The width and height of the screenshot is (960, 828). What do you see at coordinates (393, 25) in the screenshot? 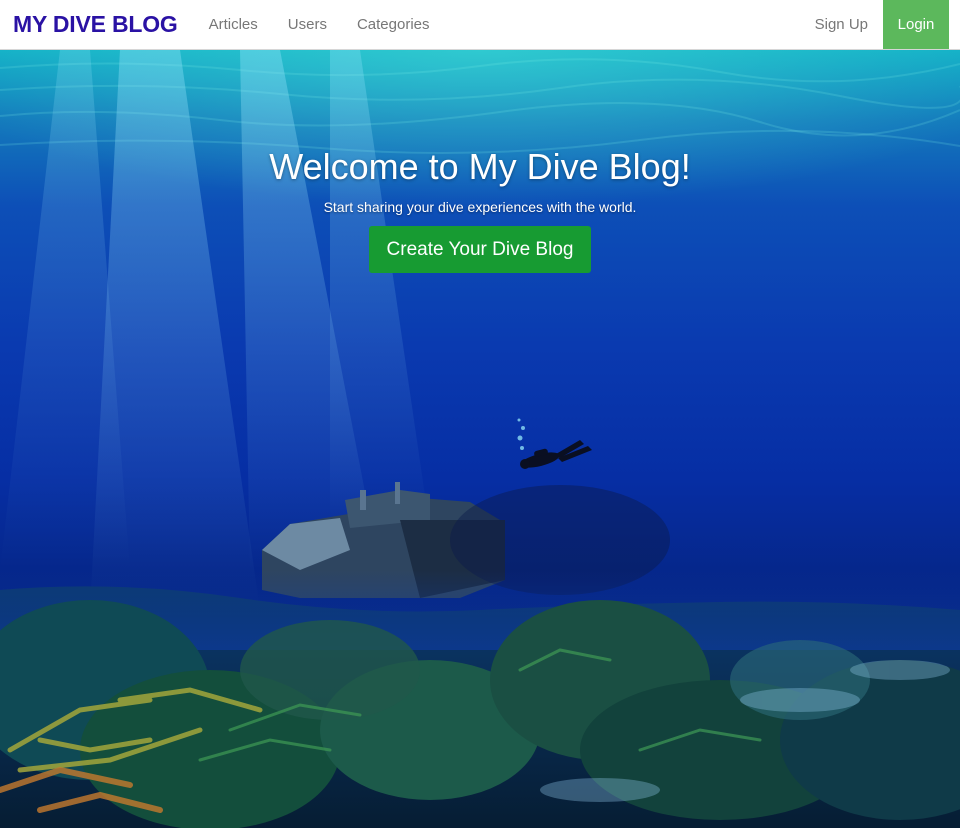
I see `nav-link-categories: Categories` at bounding box center [393, 25].